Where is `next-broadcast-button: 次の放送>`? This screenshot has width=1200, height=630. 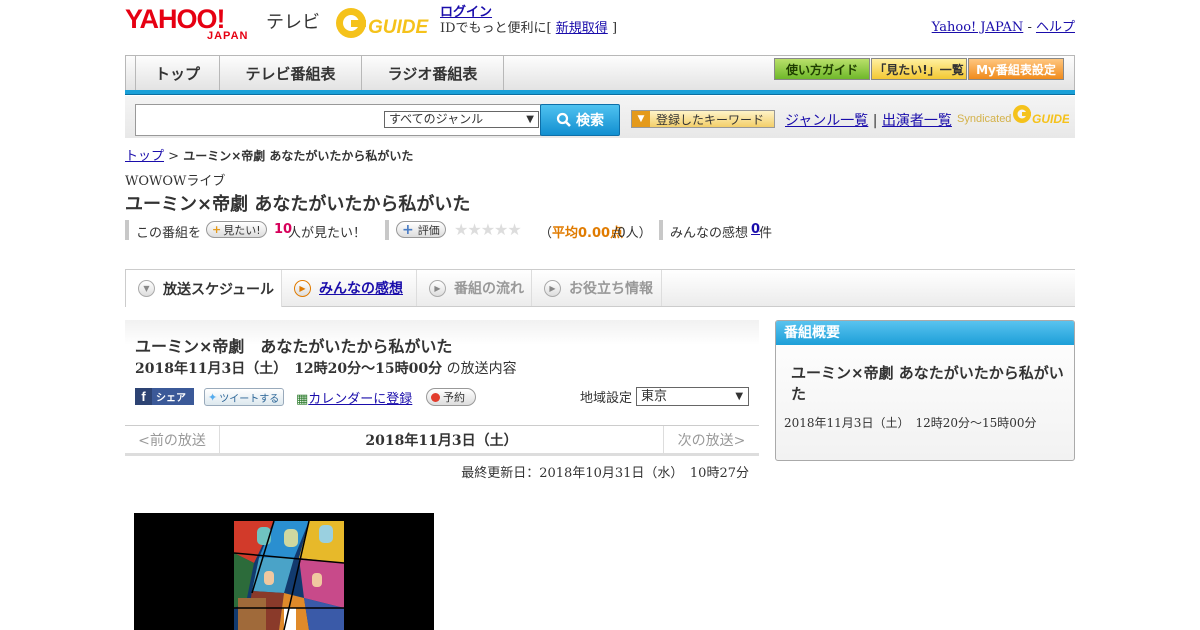 next-broadcast-button: 次の放送> is located at coordinates (711, 440).